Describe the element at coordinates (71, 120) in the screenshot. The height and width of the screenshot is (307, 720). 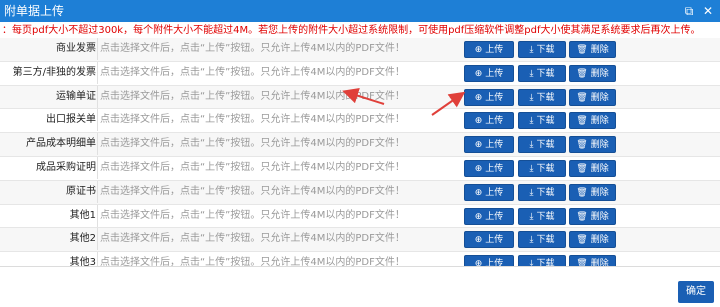
I see `attachment-type-label: 出口报关单` at that location.